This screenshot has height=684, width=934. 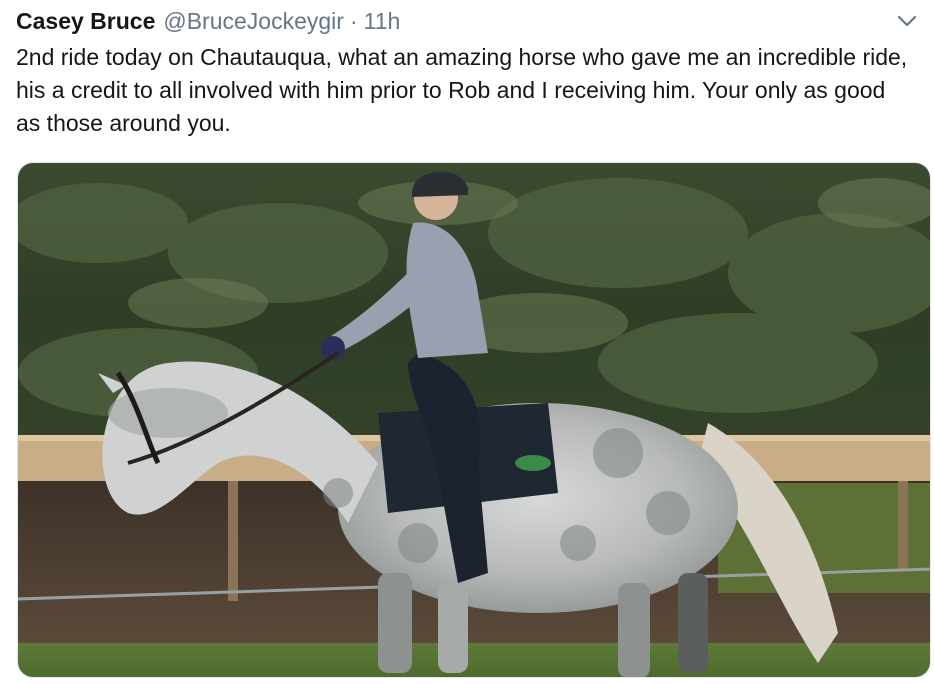 What do you see at coordinates (907, 21) in the screenshot?
I see `chevron-down-icon` at bounding box center [907, 21].